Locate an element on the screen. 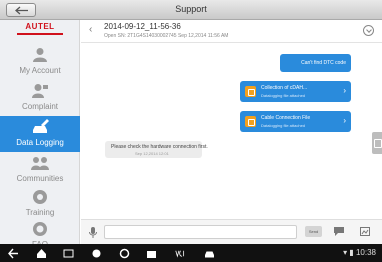 The height and width of the screenshot is (262, 382). car-pen-icon is located at coordinates (41, 126).